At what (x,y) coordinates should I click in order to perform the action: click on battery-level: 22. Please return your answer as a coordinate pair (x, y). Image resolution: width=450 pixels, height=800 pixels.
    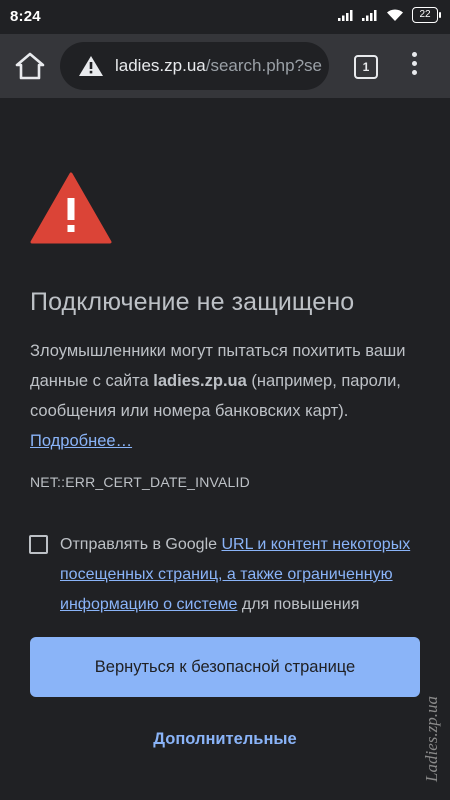
    Looking at the image, I should click on (425, 14).